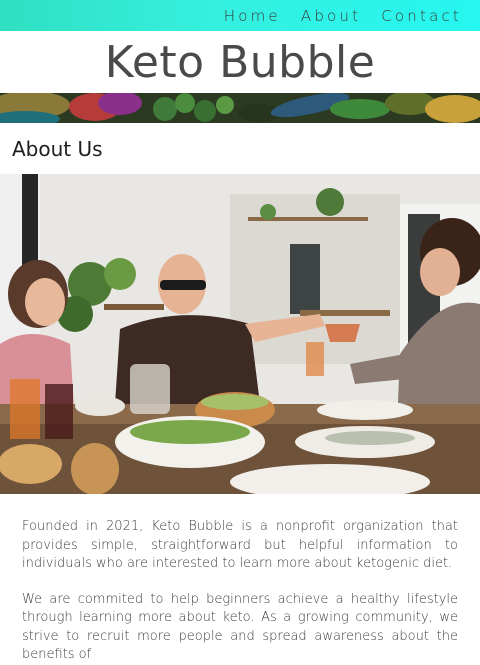 Image resolution: width=480 pixels, height=665 pixels. I want to click on top-navigation: Home About Contact, so click(240, 15).